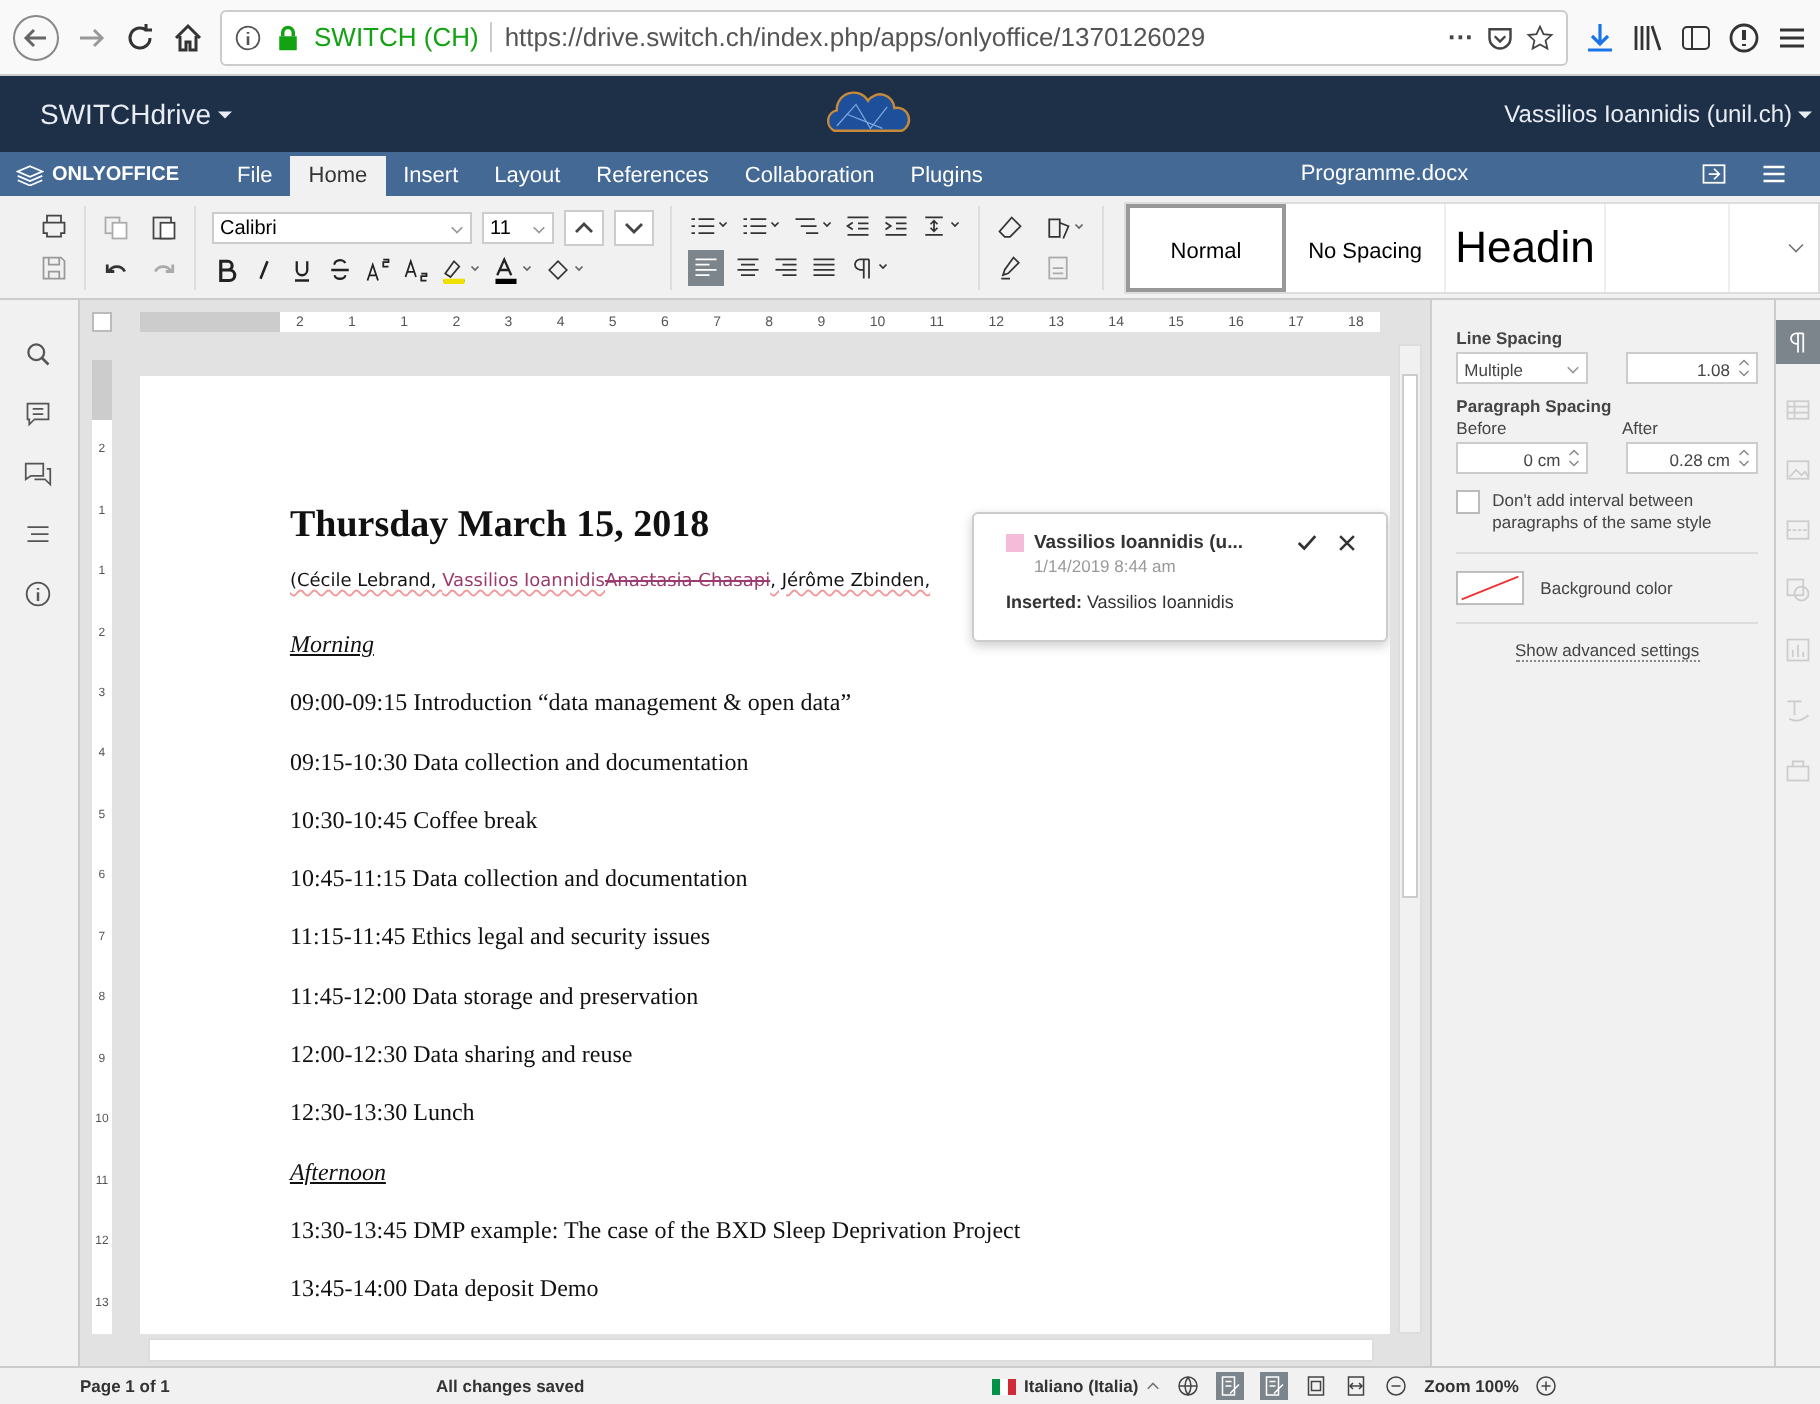 This screenshot has height=1404, width=1820. What do you see at coordinates (850, 582) in the screenshot?
I see `body-text: , Jérôme Zbinden,` at bounding box center [850, 582].